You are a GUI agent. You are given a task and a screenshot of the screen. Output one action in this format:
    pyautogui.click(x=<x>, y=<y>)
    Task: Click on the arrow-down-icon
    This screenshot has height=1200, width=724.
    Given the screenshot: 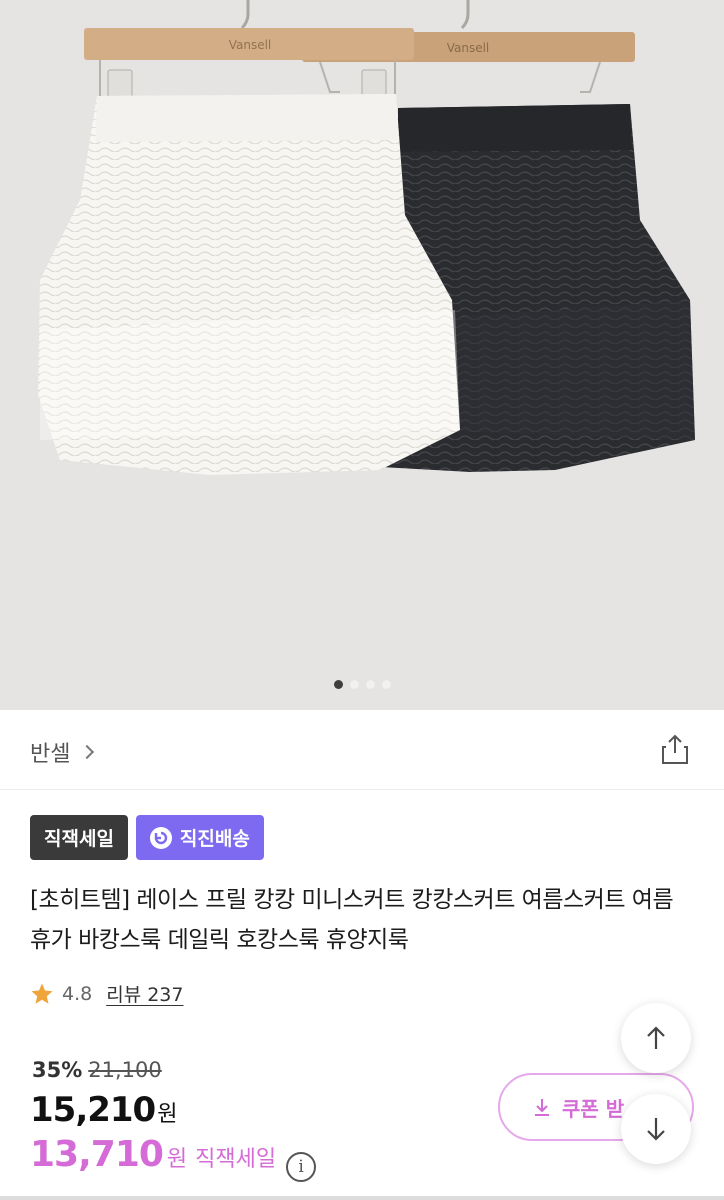 What is the action you would take?
    pyautogui.click(x=656, y=1129)
    